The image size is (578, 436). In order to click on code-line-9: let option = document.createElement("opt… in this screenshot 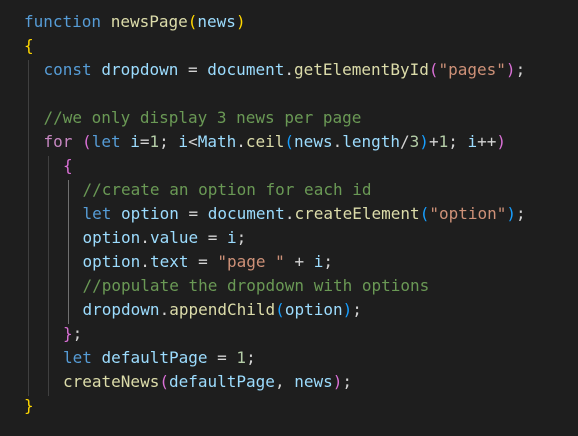, I will do `click(304, 214)`.